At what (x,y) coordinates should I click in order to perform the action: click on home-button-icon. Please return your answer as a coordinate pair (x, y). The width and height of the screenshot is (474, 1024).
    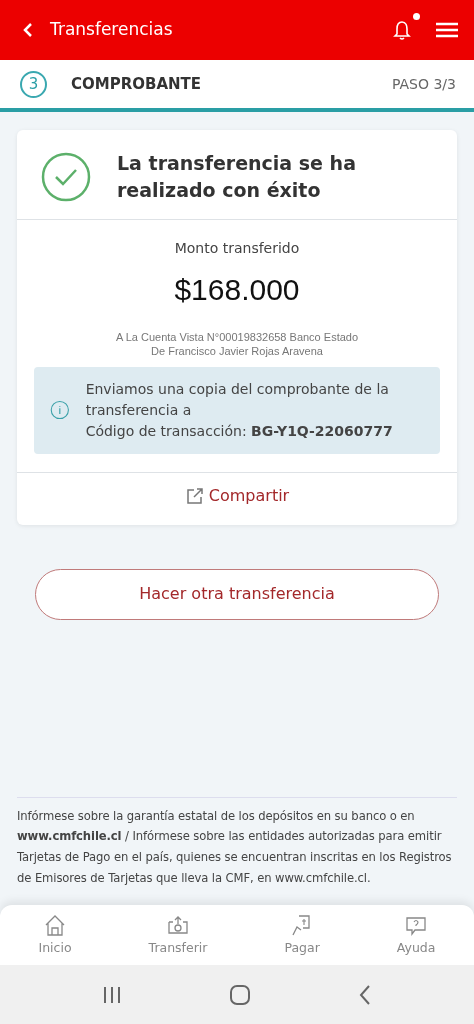
    Looking at the image, I should click on (240, 994).